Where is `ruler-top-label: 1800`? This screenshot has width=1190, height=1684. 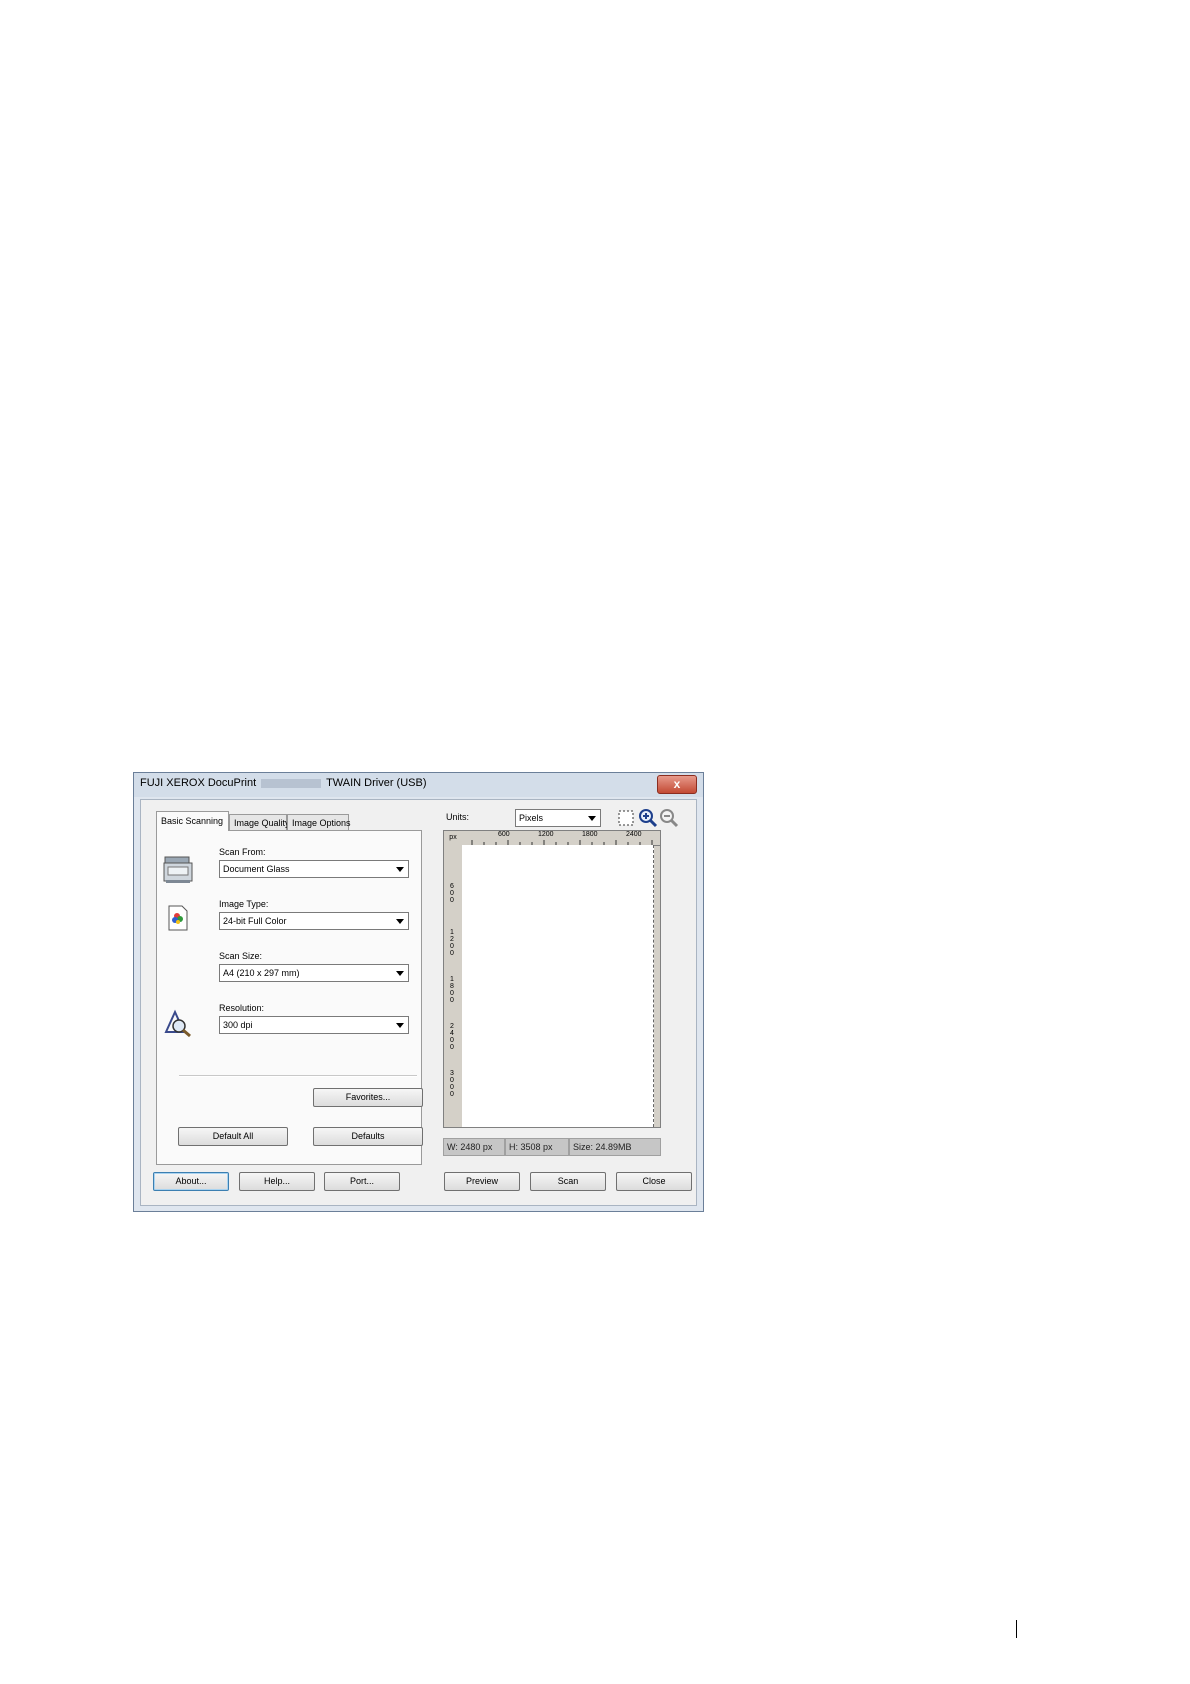 ruler-top-label: 1800 is located at coordinates (590, 834).